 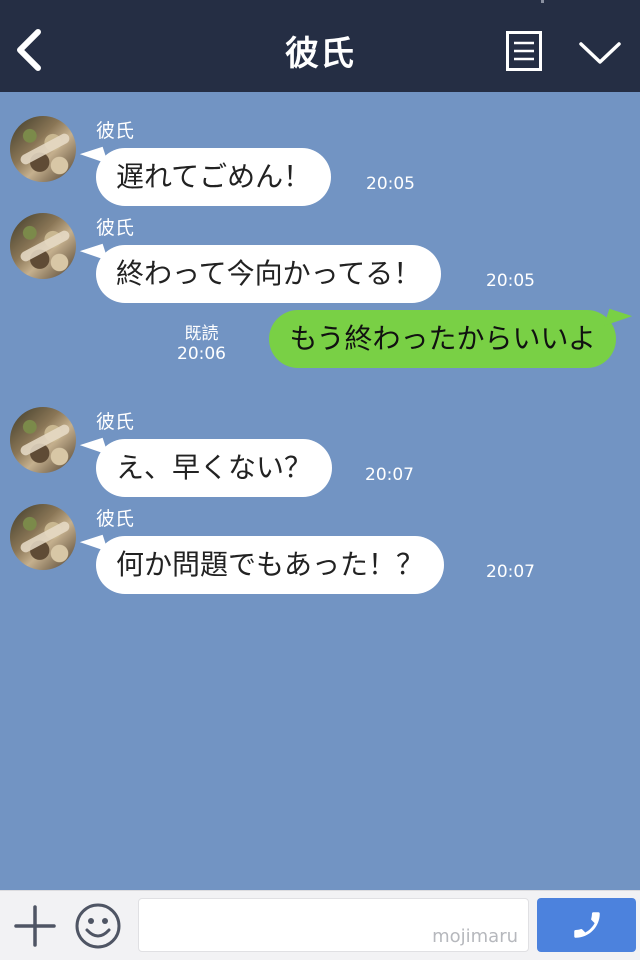 I want to click on chat-title: 彼氏, so click(x=320, y=54).